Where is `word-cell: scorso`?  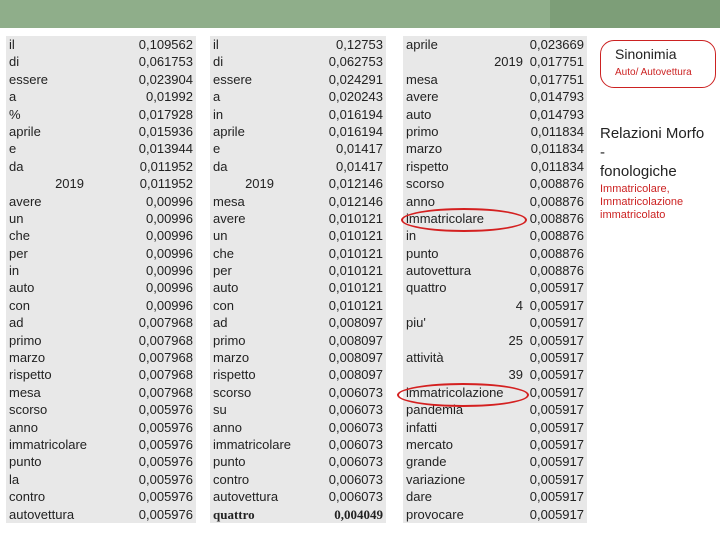 word-cell: scorso is located at coordinates (232, 392).